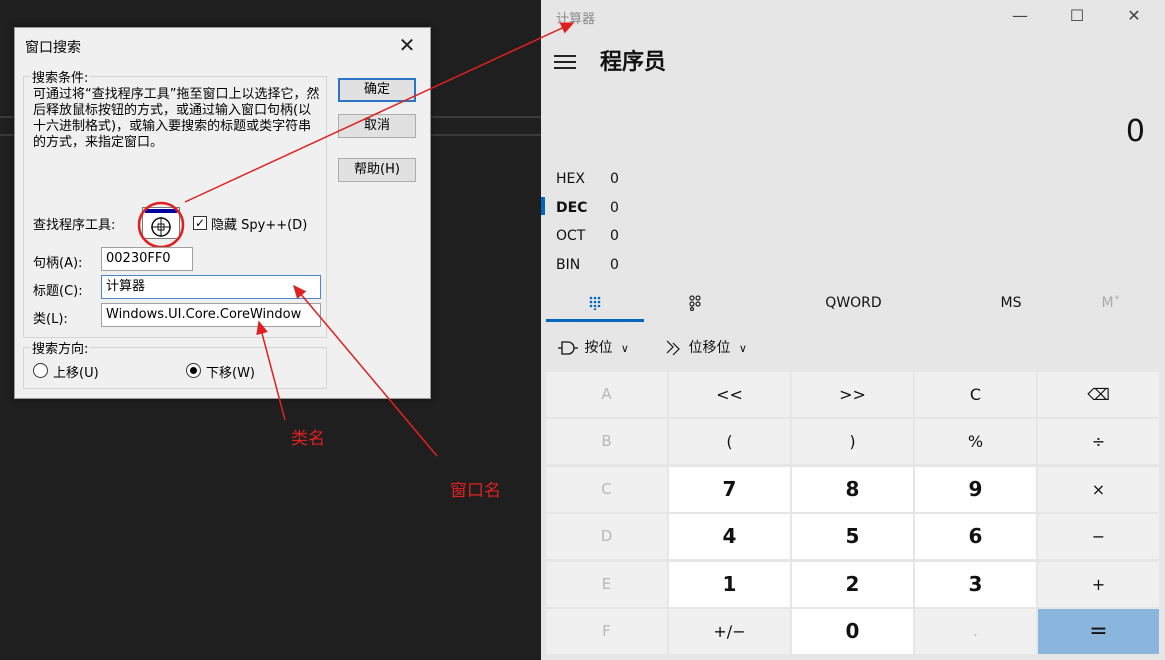  What do you see at coordinates (377, 90) in the screenshot?
I see `ok-button: 确定` at bounding box center [377, 90].